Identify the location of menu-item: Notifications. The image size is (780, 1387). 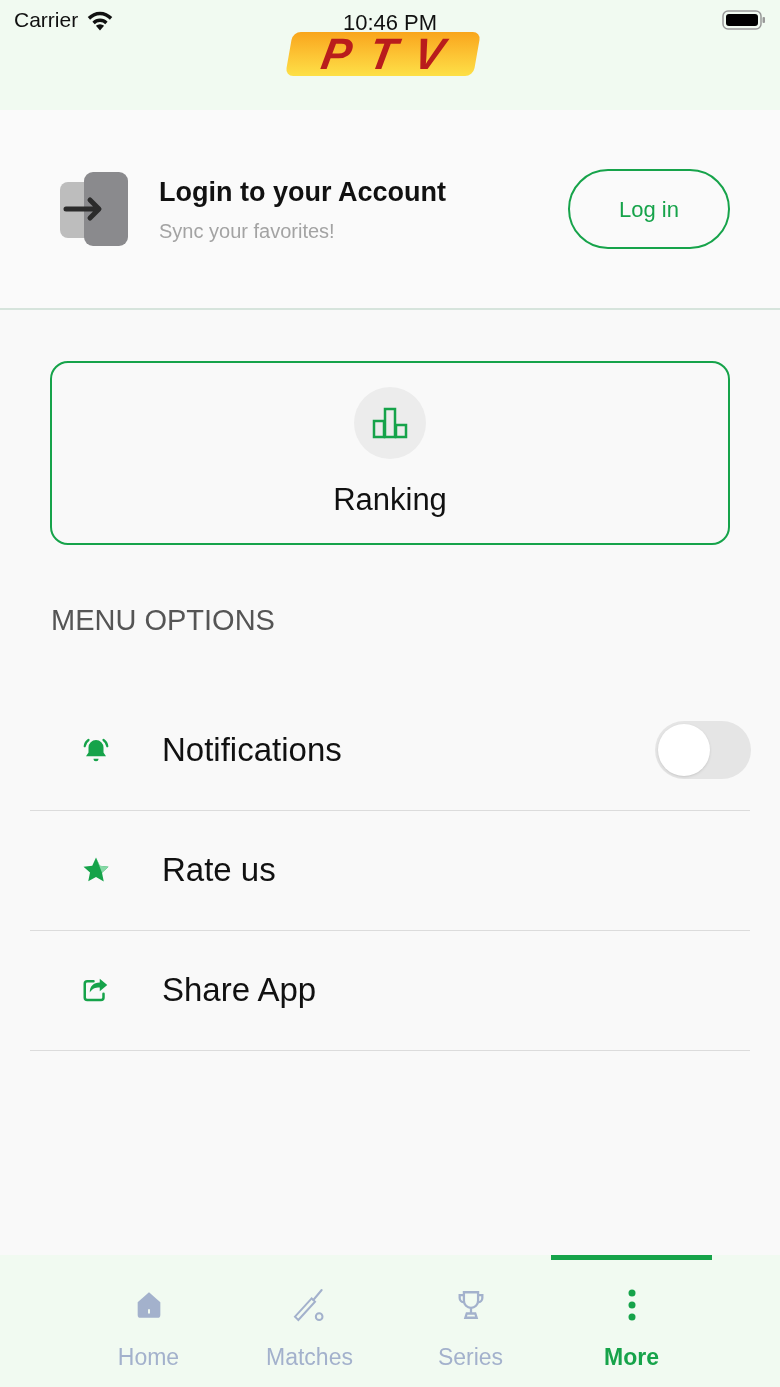
(390, 750).